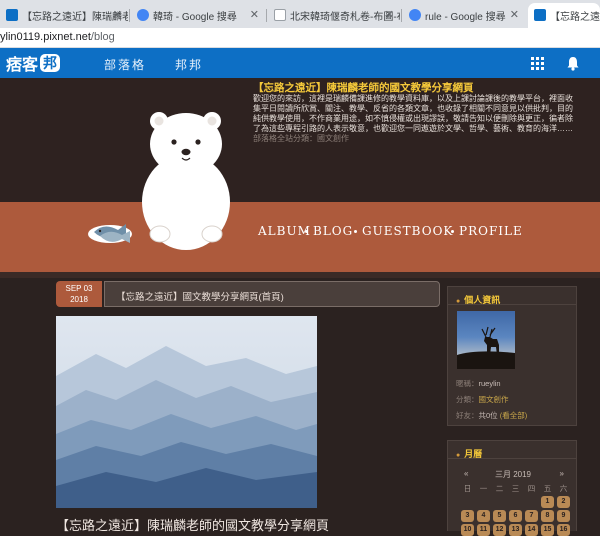 The image size is (600, 536). I want to click on calendar-month: « 三月 2019 », so click(513, 474).